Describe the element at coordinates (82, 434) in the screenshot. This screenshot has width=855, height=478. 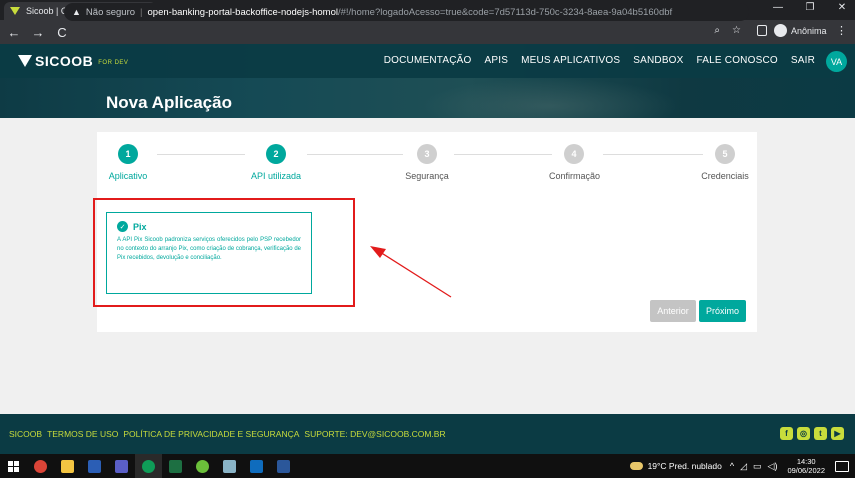
I see `footer-link-terms: TERMOS DE USO` at that location.